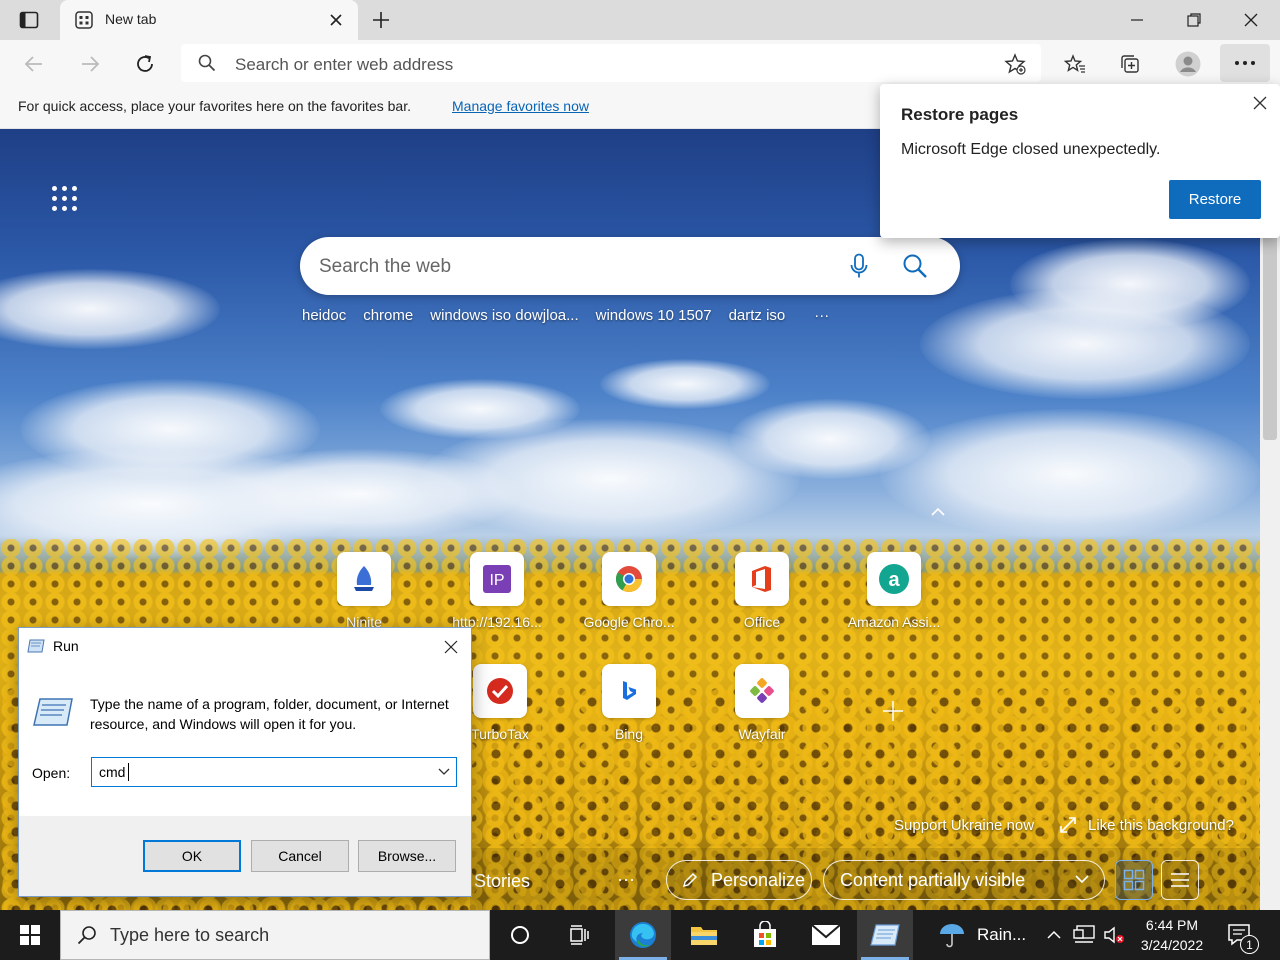 Image resolution: width=1280 pixels, height=960 pixels. Describe the element at coordinates (1245, 63) in the screenshot. I see `settings-and-more-button` at that location.